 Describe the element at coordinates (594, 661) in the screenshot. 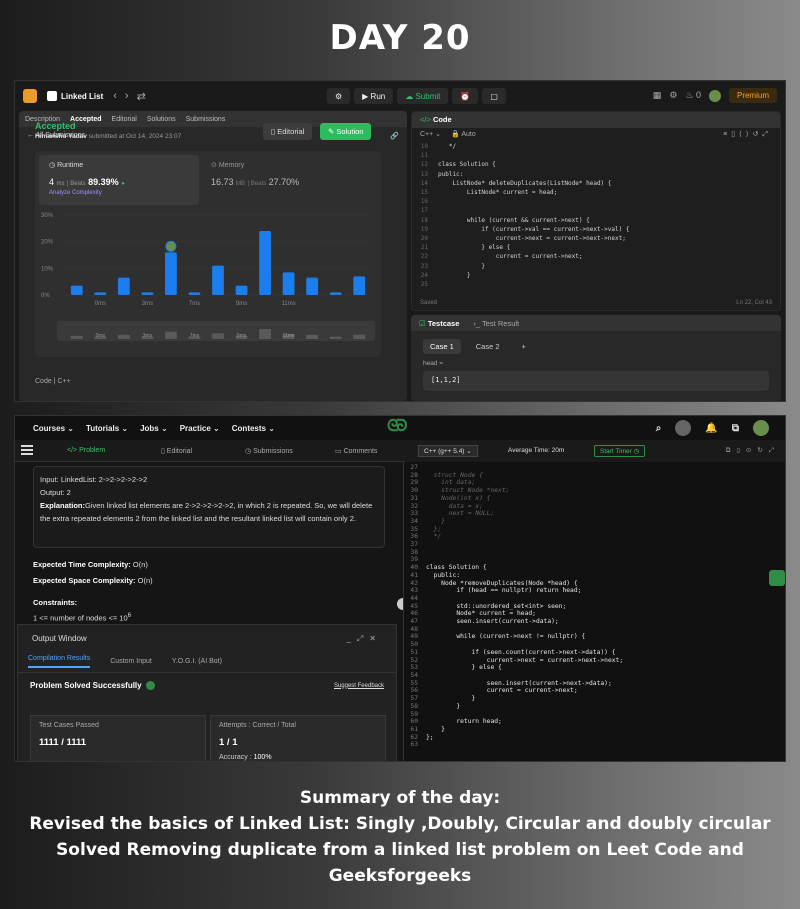

I see `code-line: 52 current->next = current->next->next;` at that location.